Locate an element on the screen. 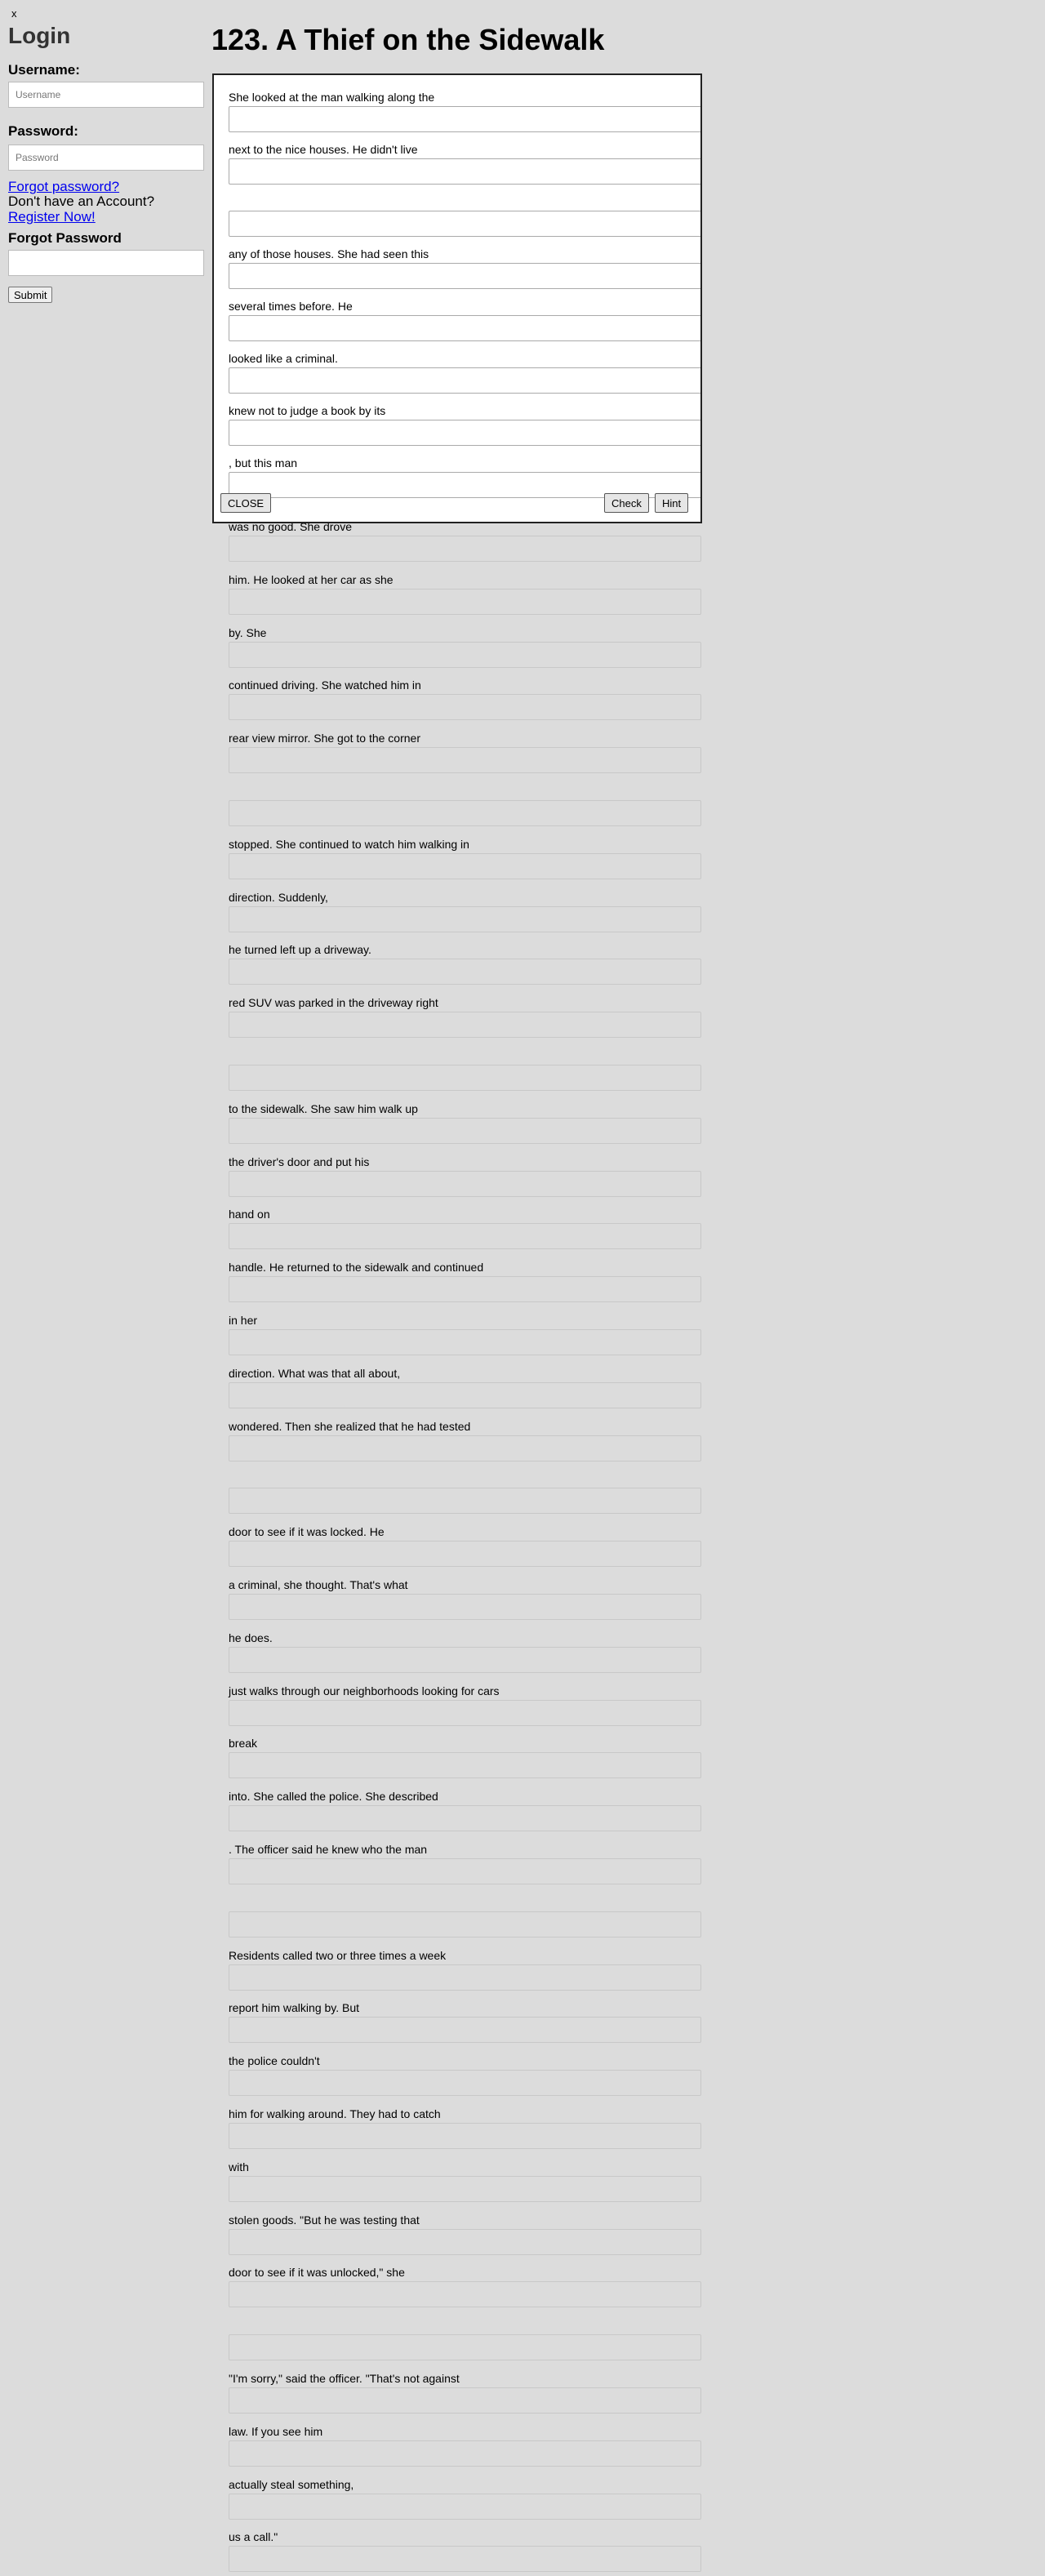 The height and width of the screenshot is (2576, 1045). segment-text: him. He looked at her car as she is located at coordinates (311, 579).